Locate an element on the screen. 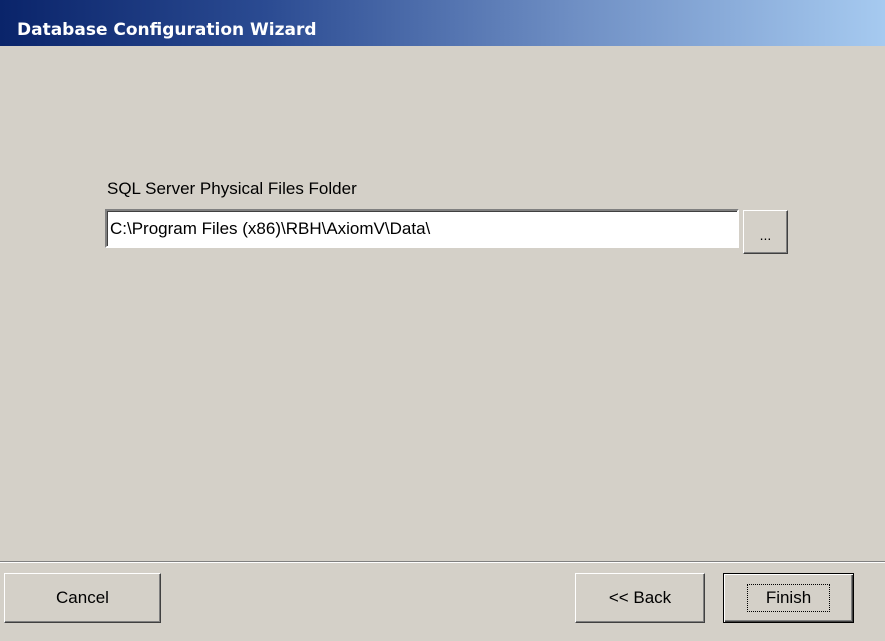  cancel-button: Cancel is located at coordinates (82, 598).